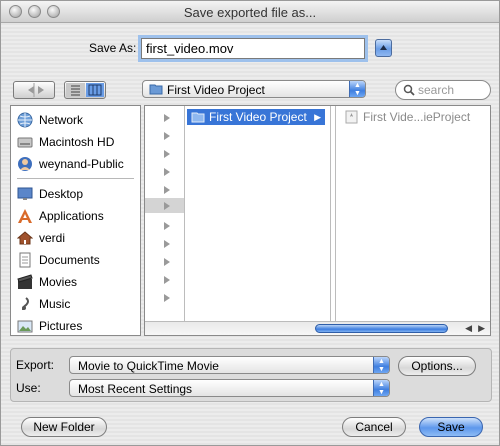 The width and height of the screenshot is (500, 446). I want to click on sidebar-item-music: Music, so click(43, 304).